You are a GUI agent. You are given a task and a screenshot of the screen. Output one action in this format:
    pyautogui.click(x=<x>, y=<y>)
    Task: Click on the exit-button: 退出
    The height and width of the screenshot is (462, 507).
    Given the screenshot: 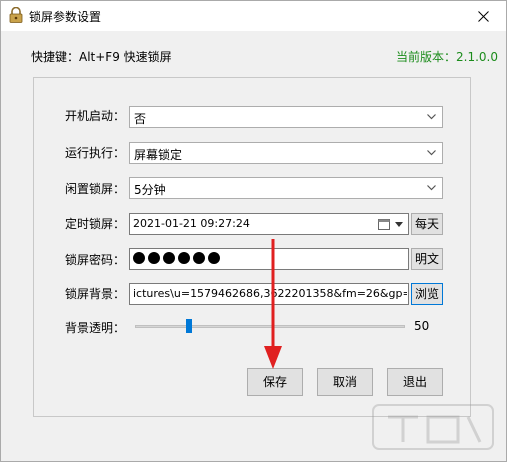 What is the action you would take?
    pyautogui.click(x=415, y=382)
    